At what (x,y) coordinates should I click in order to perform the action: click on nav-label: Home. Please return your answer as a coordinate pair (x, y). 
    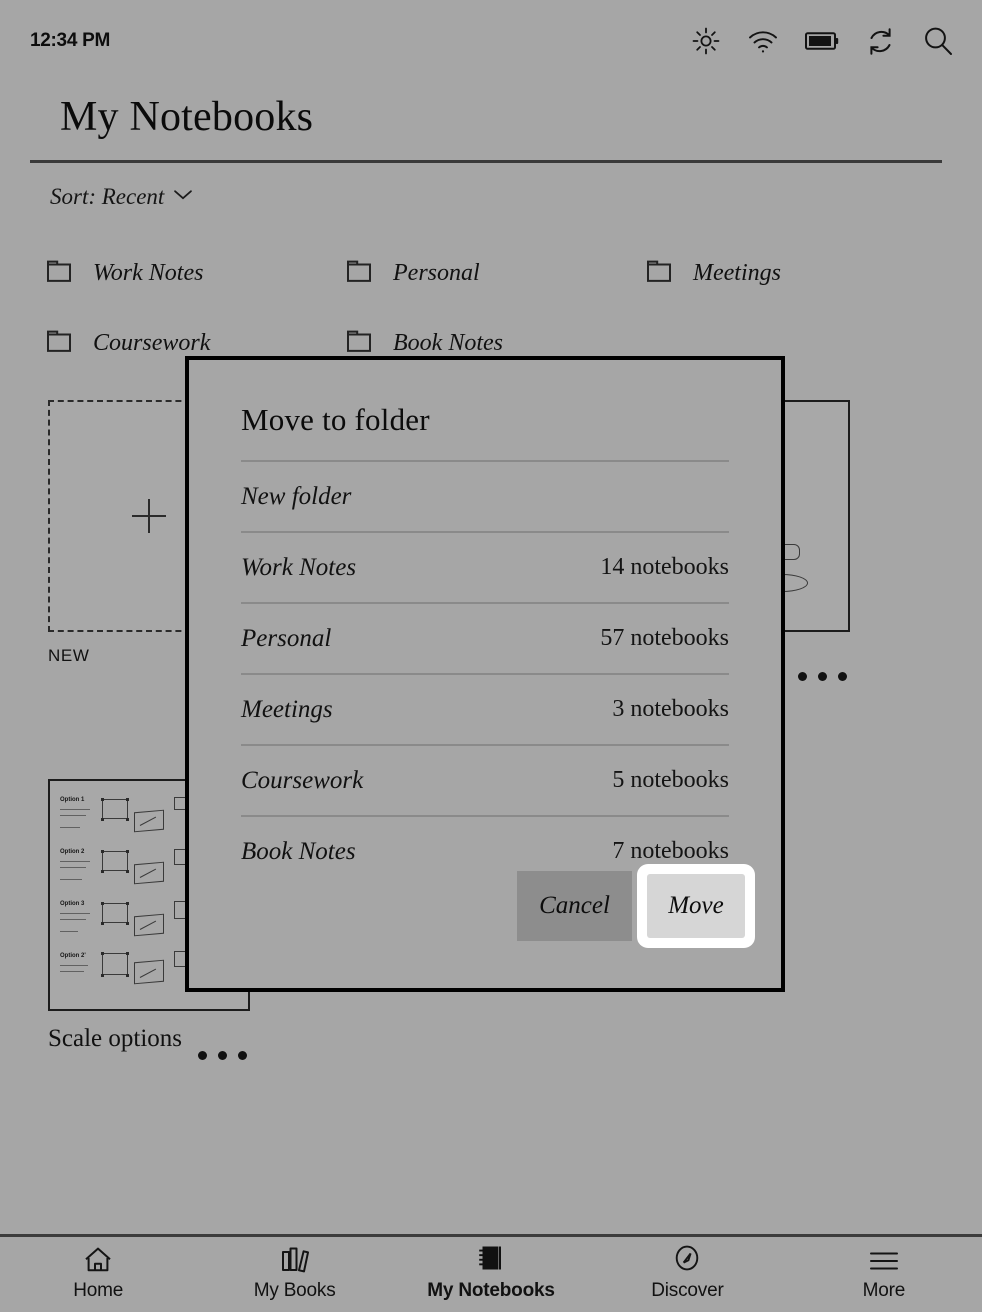
    Looking at the image, I should click on (98, 1290).